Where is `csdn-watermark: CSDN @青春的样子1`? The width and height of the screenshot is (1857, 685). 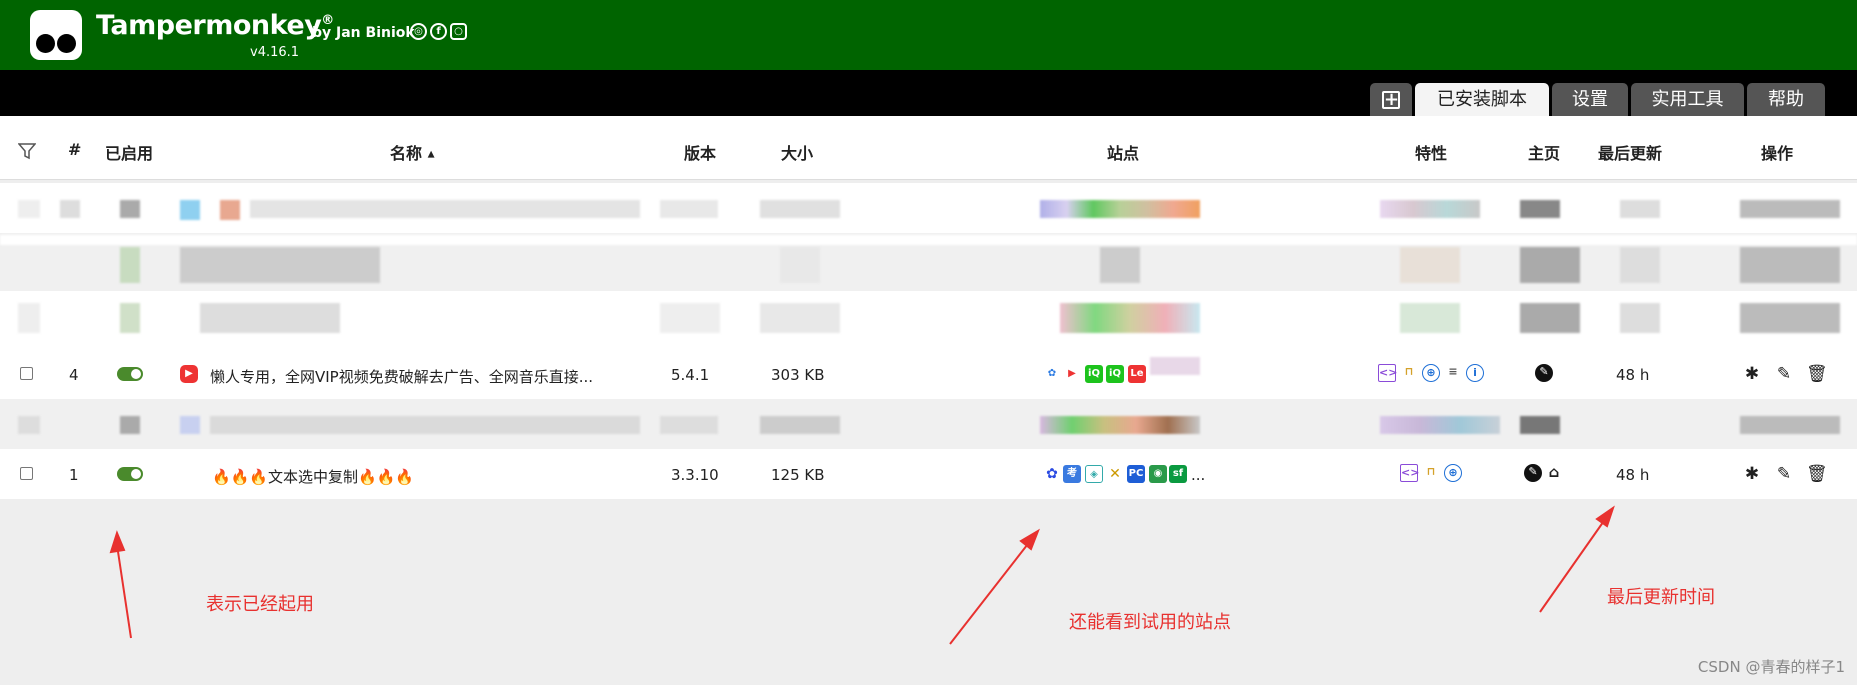
csdn-watermark: CSDN @青春的样子1 is located at coordinates (1771, 667).